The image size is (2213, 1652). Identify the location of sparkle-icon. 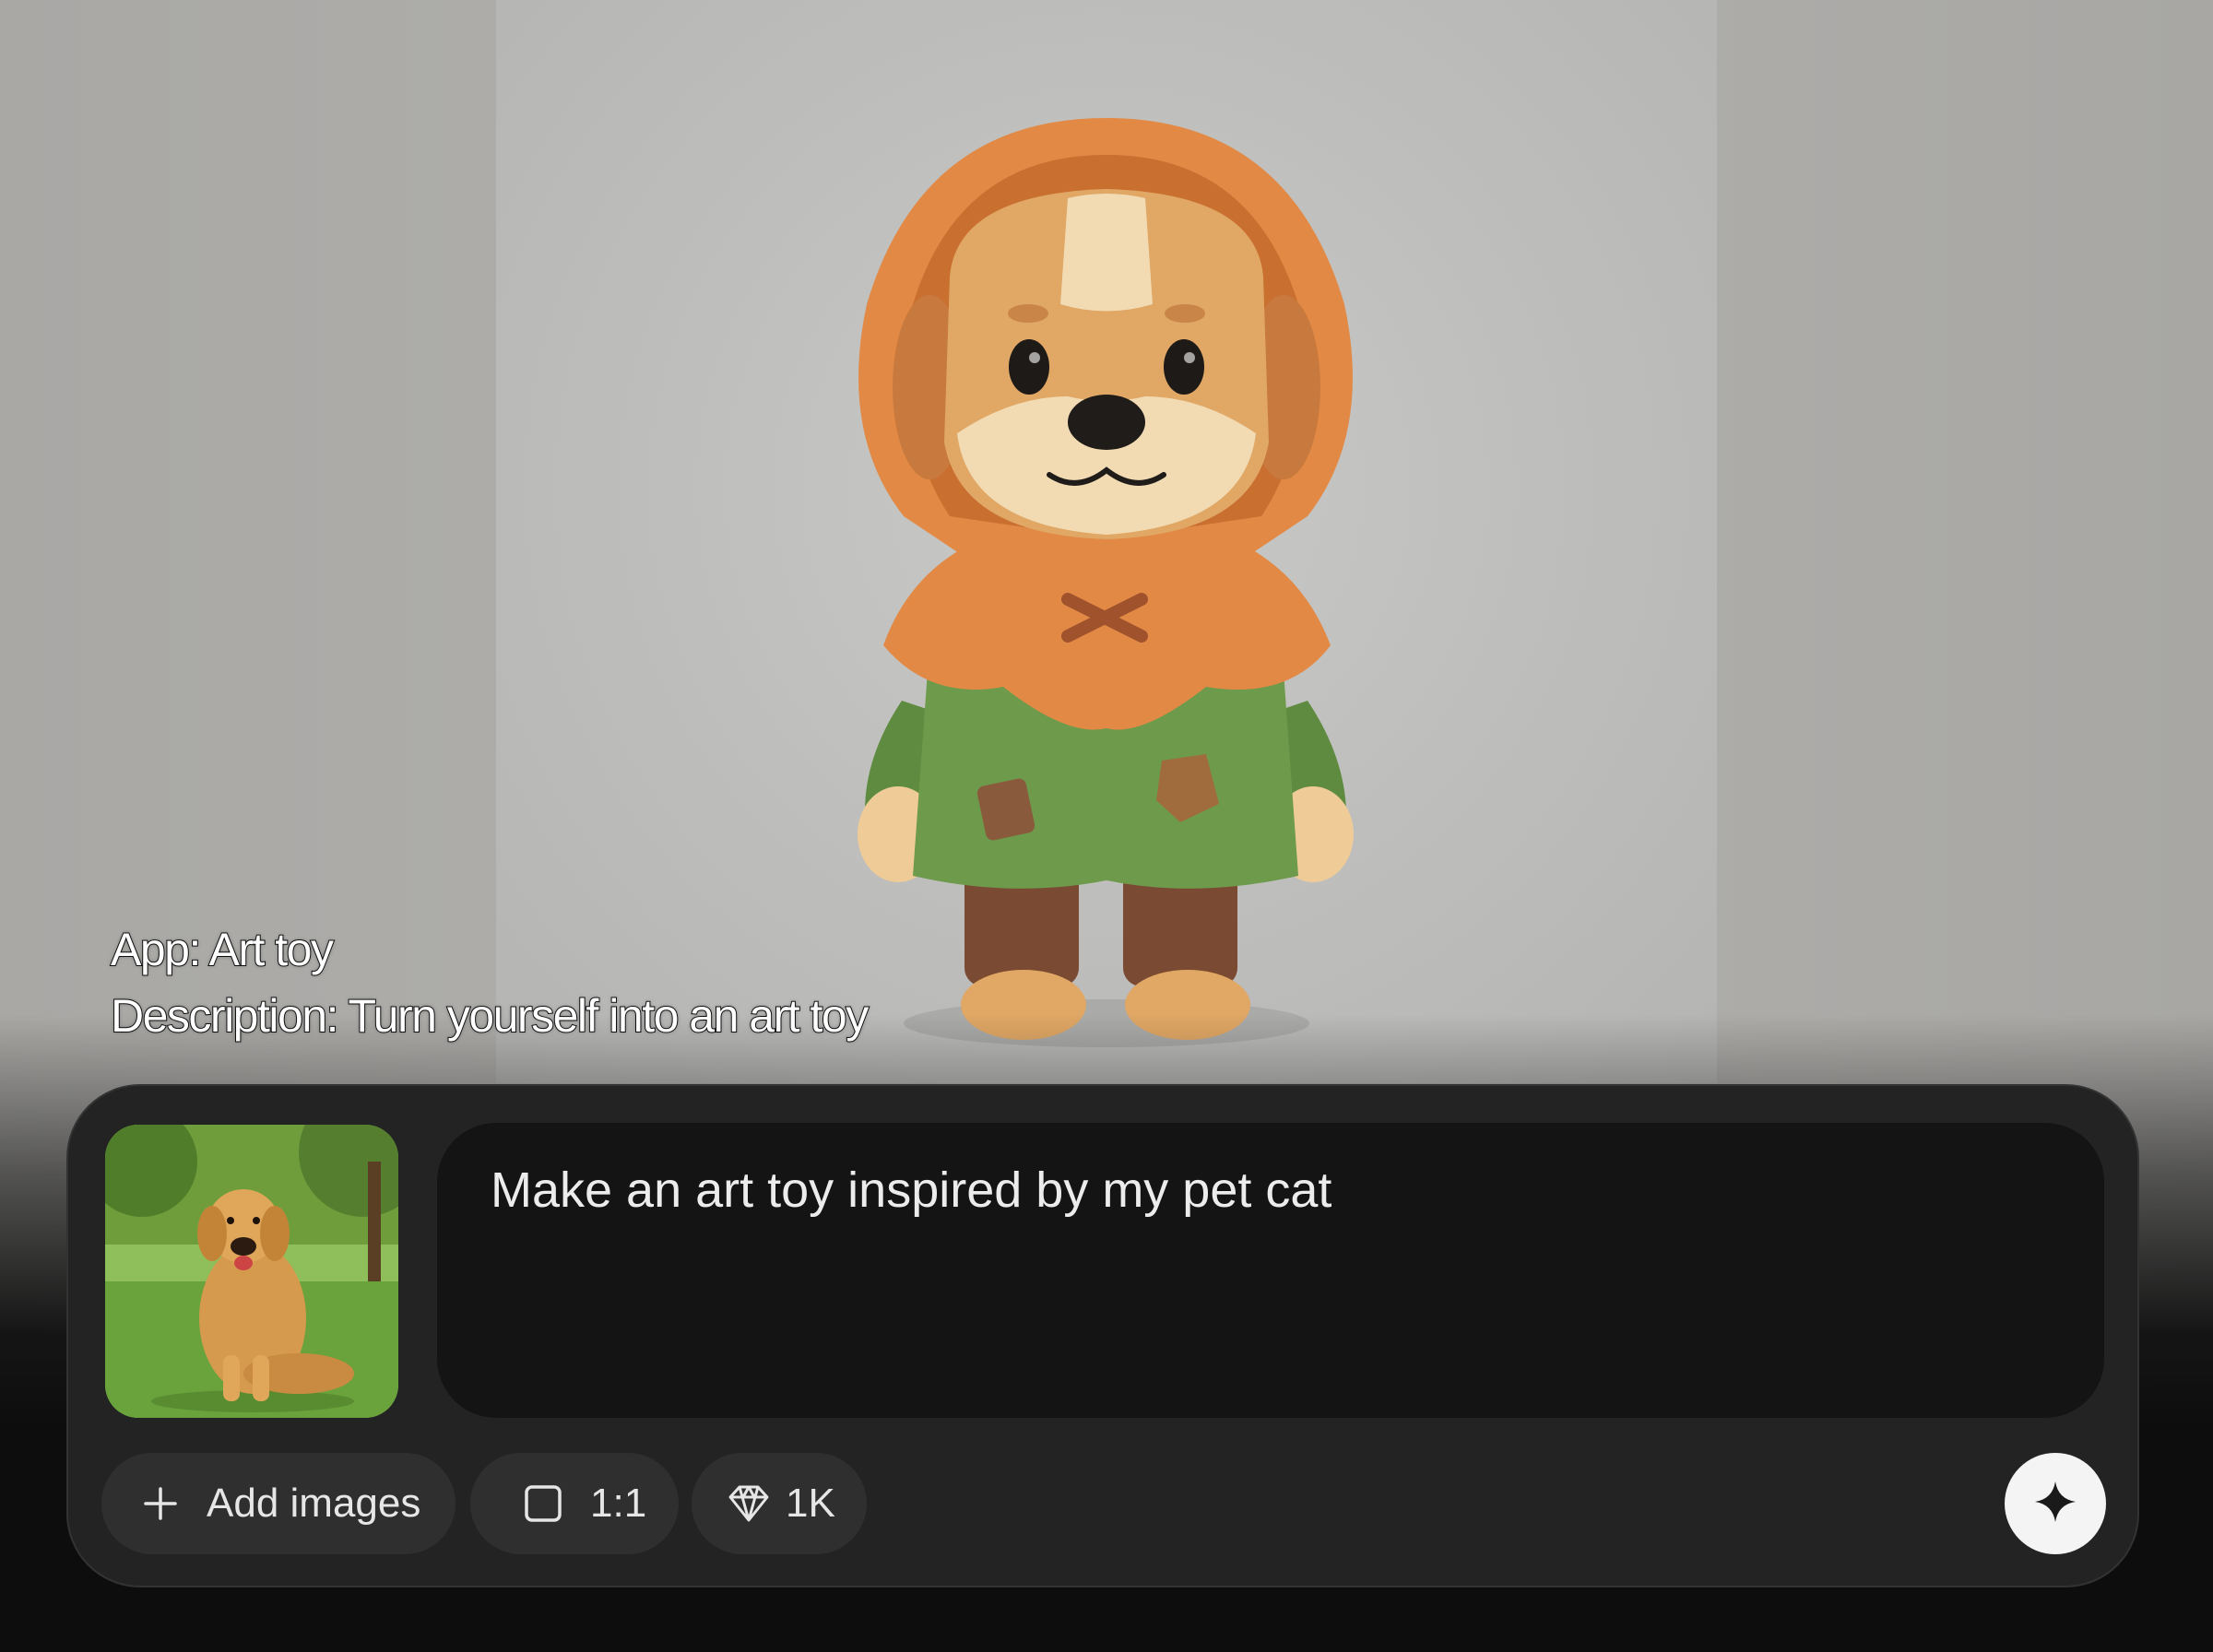
(2055, 1504).